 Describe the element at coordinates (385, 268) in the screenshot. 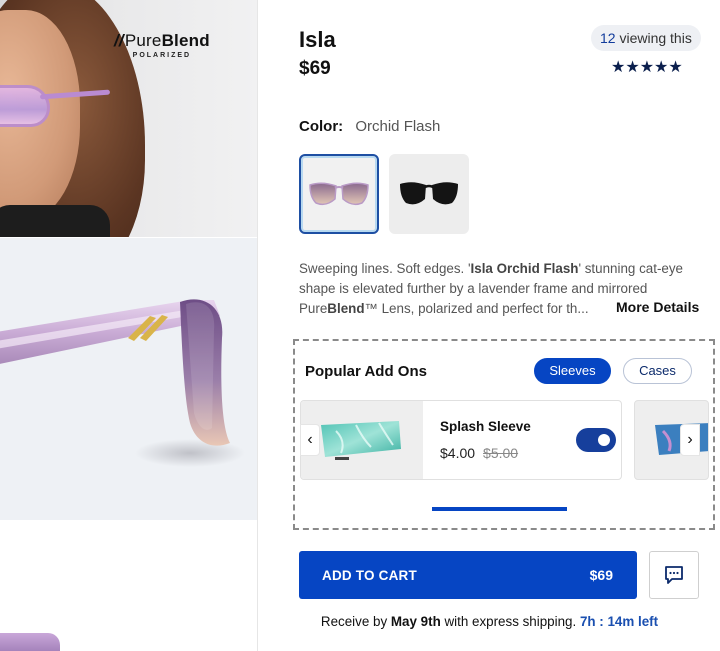

I see `description-text-1: Sweeping lines. Soft edges. '` at that location.